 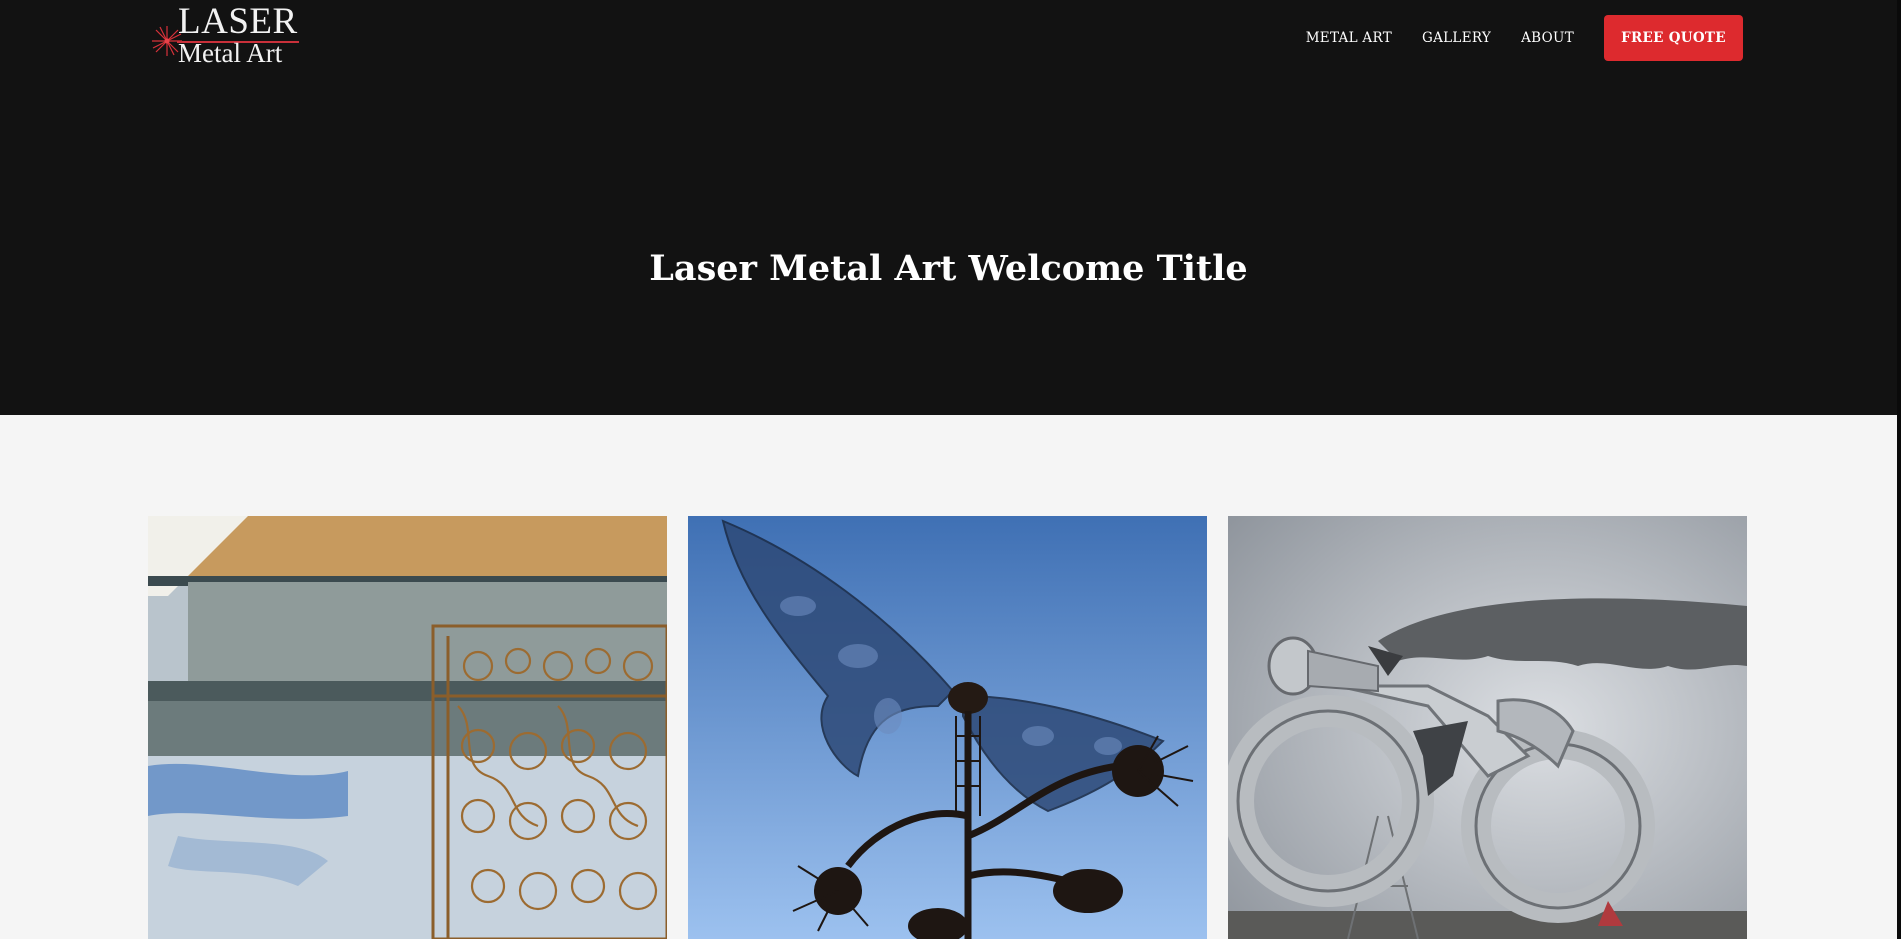 I want to click on free-quote-button: FREE QUOTE, so click(x=1673, y=38).